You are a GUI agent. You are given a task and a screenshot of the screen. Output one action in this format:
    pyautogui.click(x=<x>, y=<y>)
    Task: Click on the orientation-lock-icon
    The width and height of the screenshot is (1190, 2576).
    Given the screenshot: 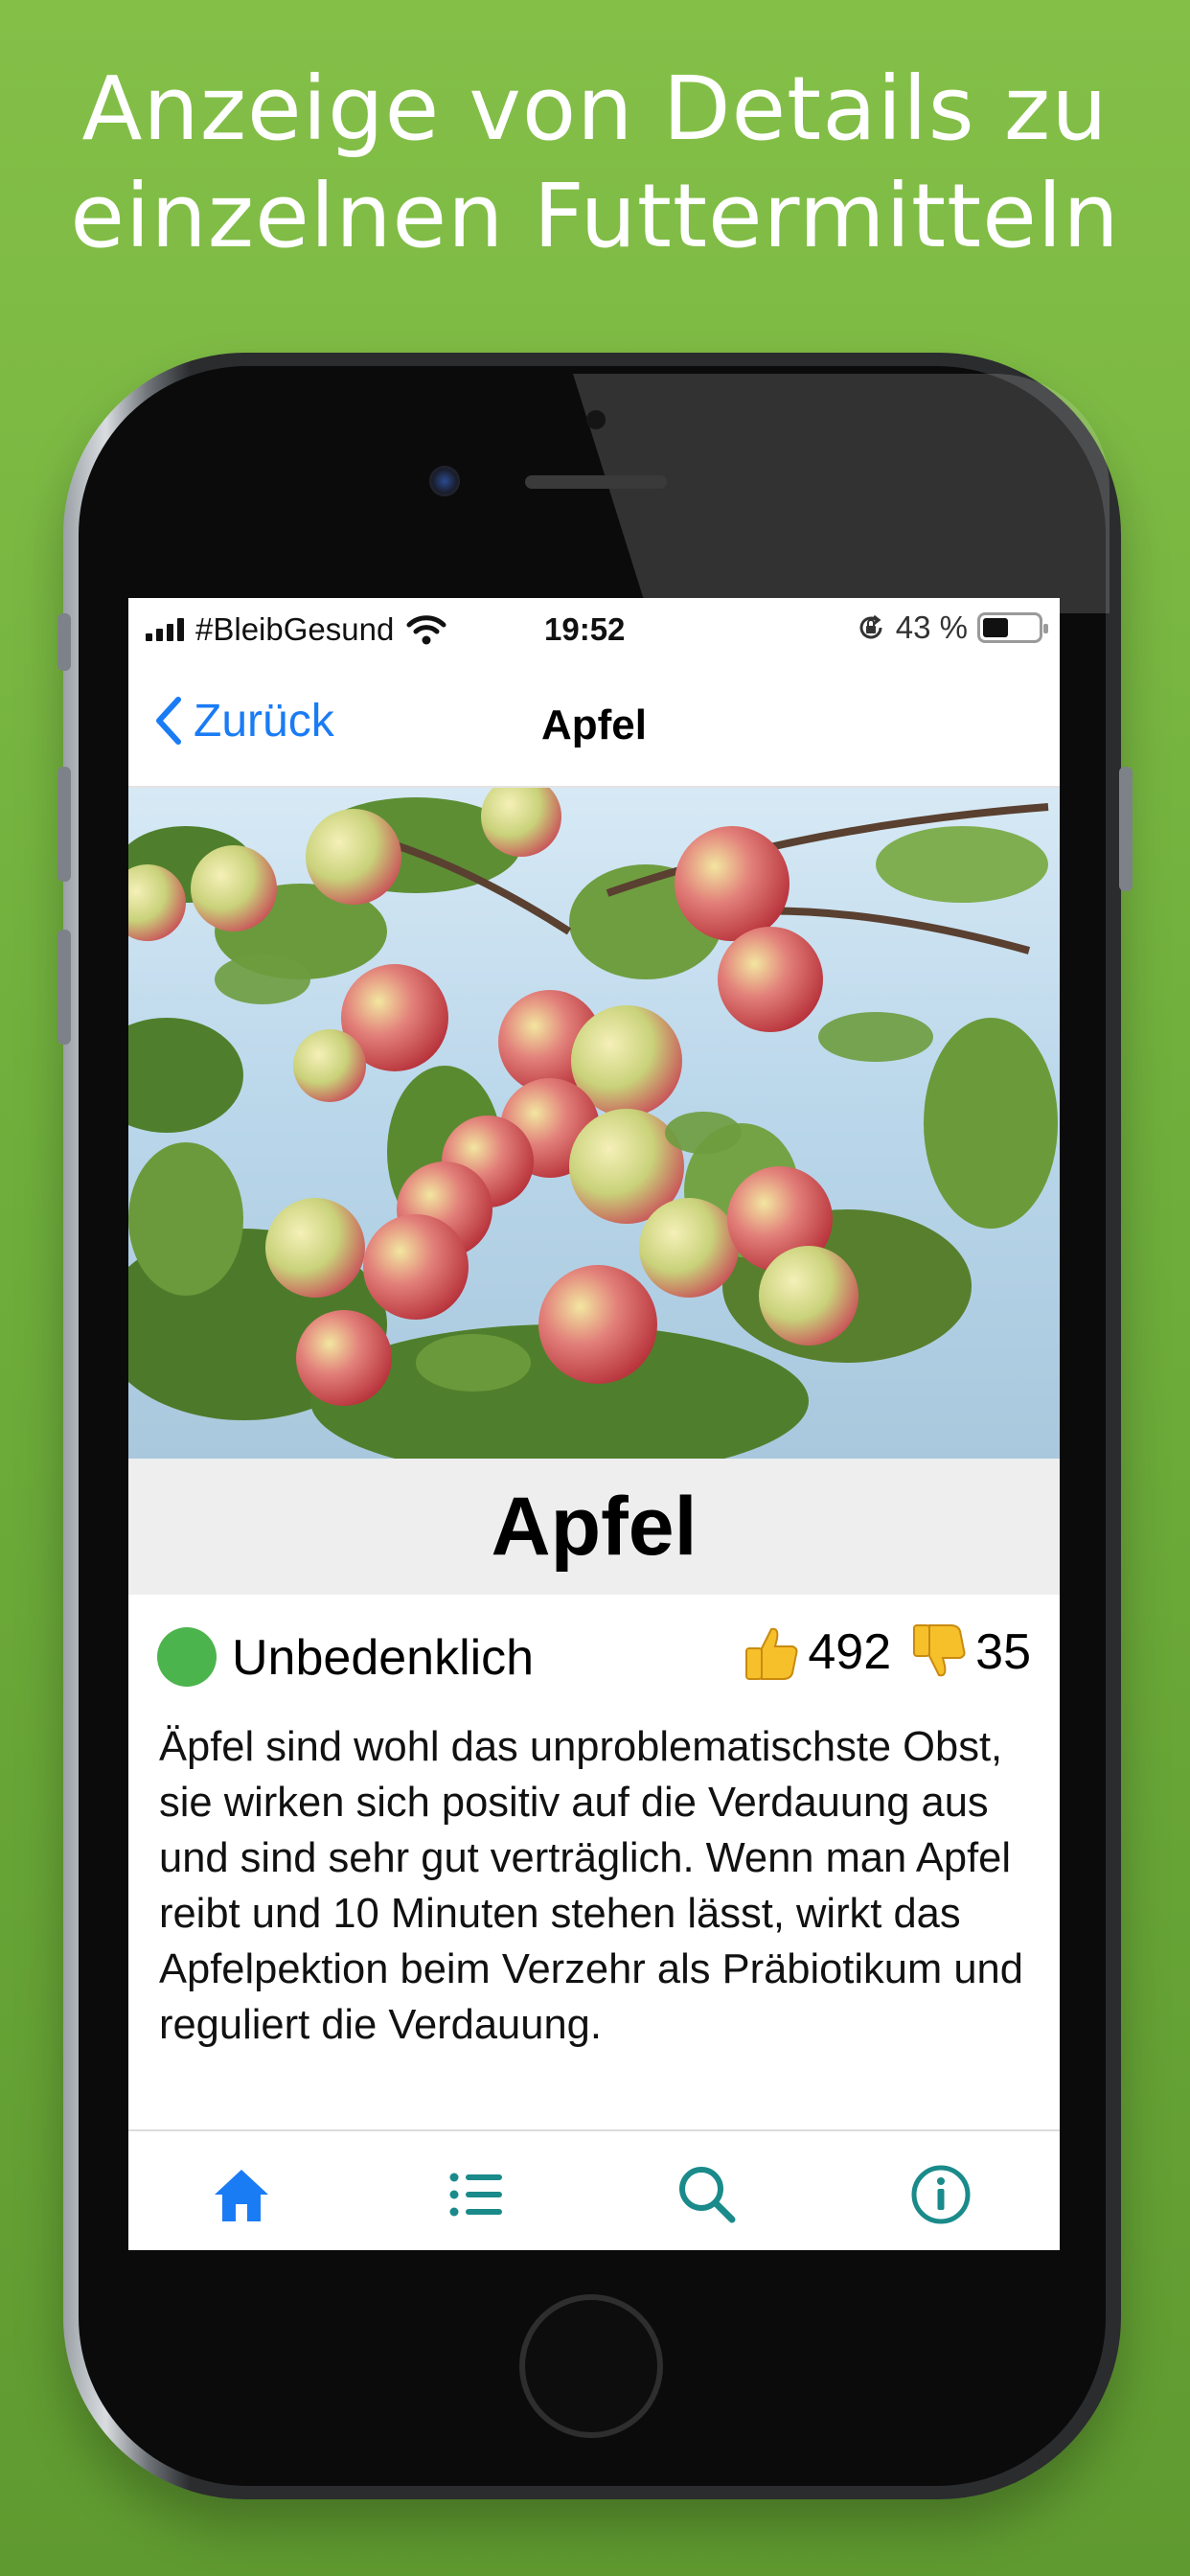 What is the action you would take?
    pyautogui.click(x=871, y=626)
    